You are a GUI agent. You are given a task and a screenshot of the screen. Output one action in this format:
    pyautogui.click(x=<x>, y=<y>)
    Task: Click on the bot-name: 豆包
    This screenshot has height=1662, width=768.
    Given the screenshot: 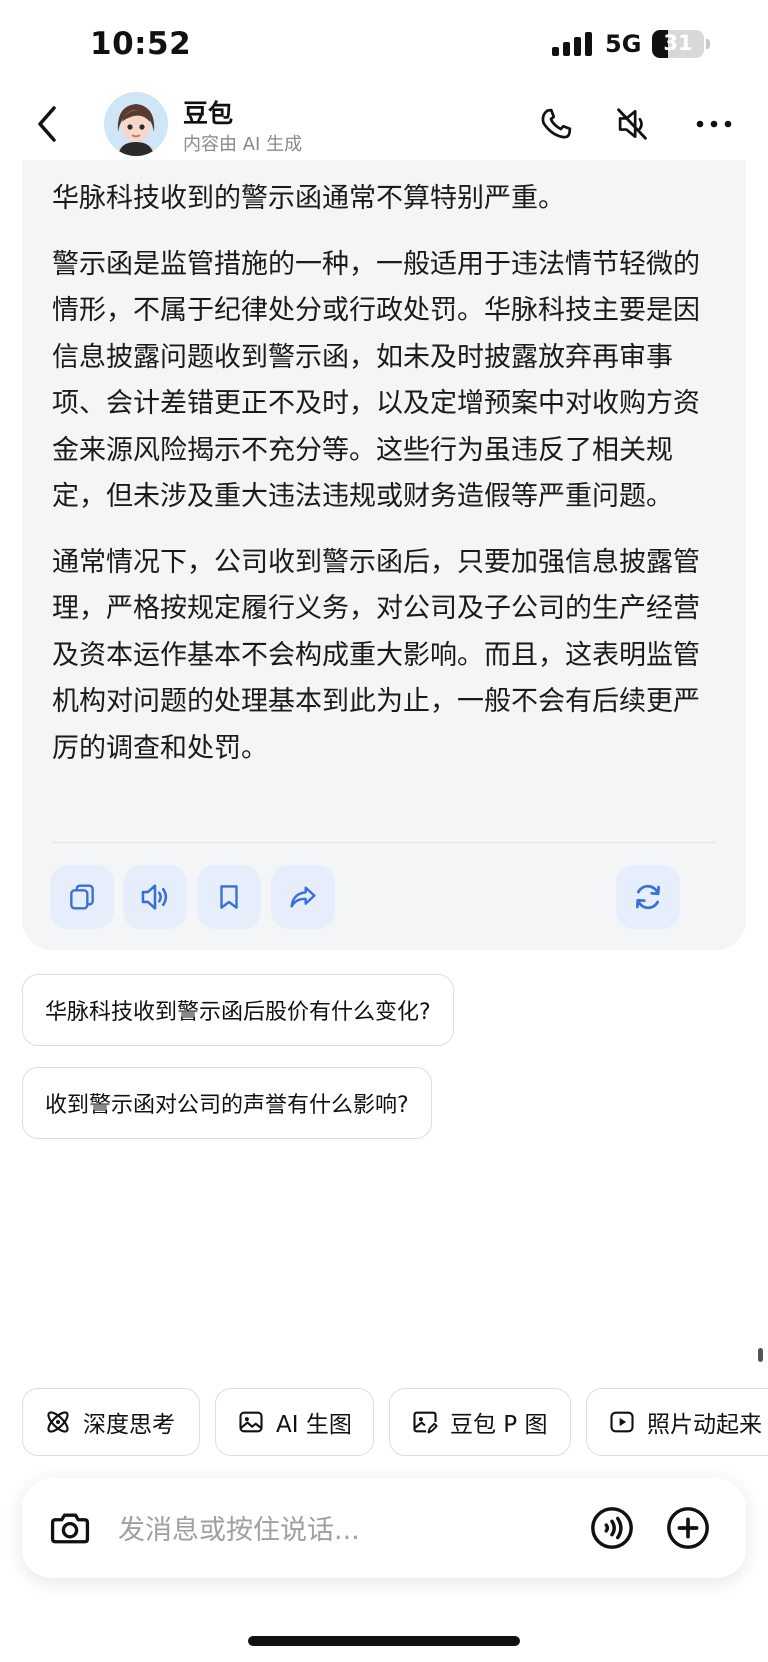 What is the action you would take?
    pyautogui.click(x=208, y=113)
    